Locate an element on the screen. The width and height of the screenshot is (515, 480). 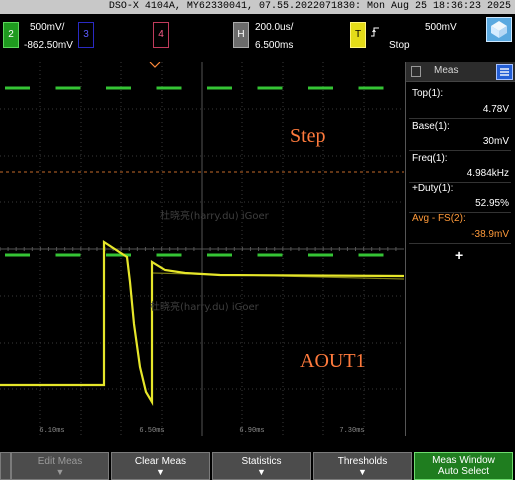
meas-panel-header: Meas is located at coordinates (460, 72).